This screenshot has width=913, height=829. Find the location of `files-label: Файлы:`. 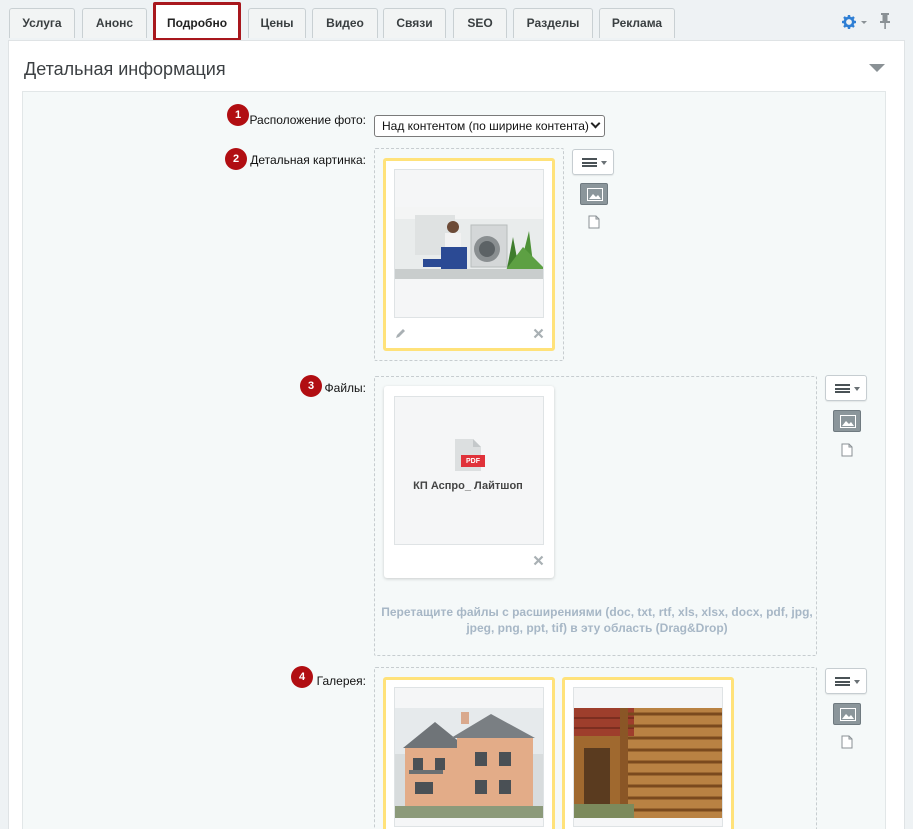

files-label: Файлы: is located at coordinates (345, 388).